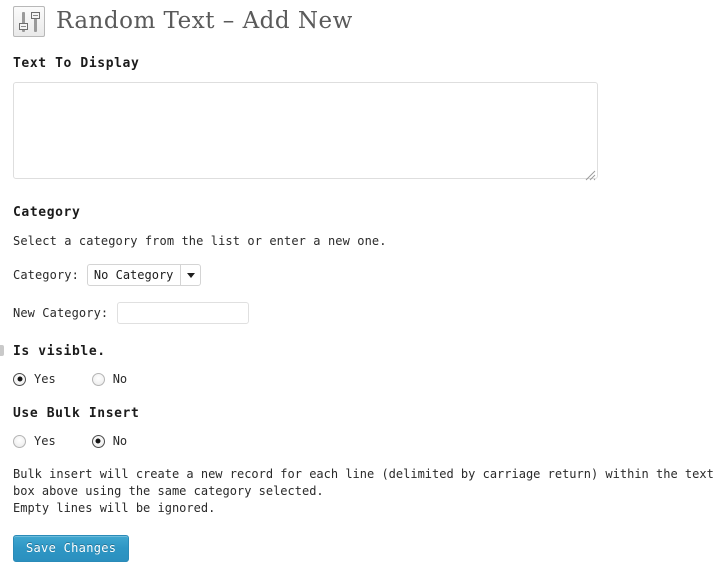 The image size is (726, 562). I want to click on chevron-down-icon, so click(190, 275).